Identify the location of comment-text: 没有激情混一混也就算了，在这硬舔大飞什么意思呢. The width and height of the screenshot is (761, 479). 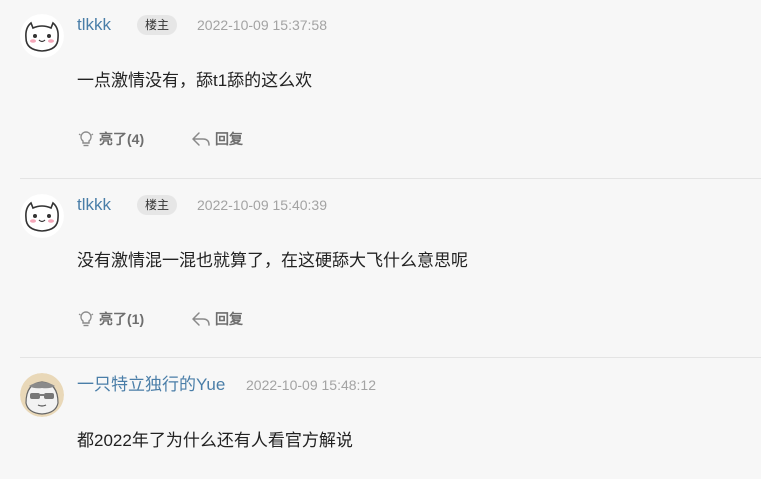
(272, 260).